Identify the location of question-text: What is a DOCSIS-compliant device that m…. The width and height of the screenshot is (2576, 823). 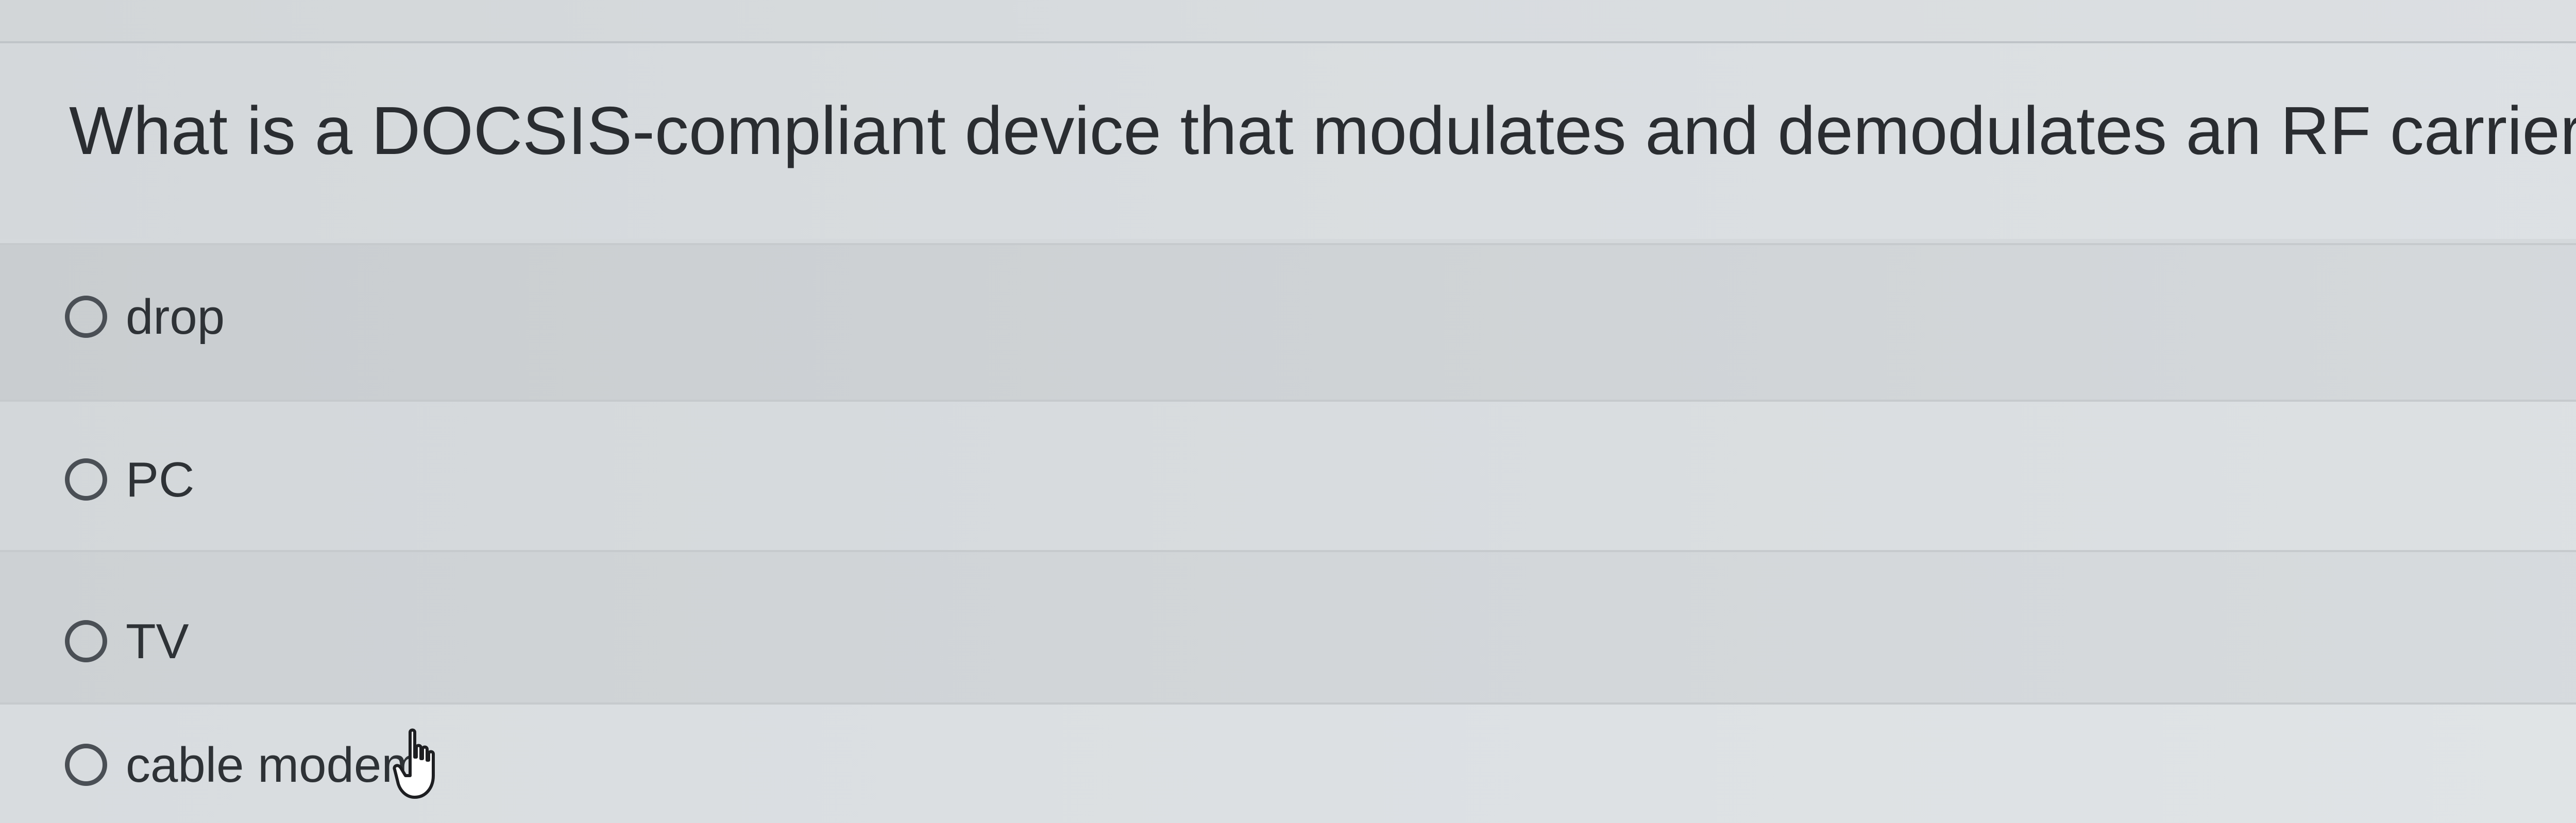
(1322, 130).